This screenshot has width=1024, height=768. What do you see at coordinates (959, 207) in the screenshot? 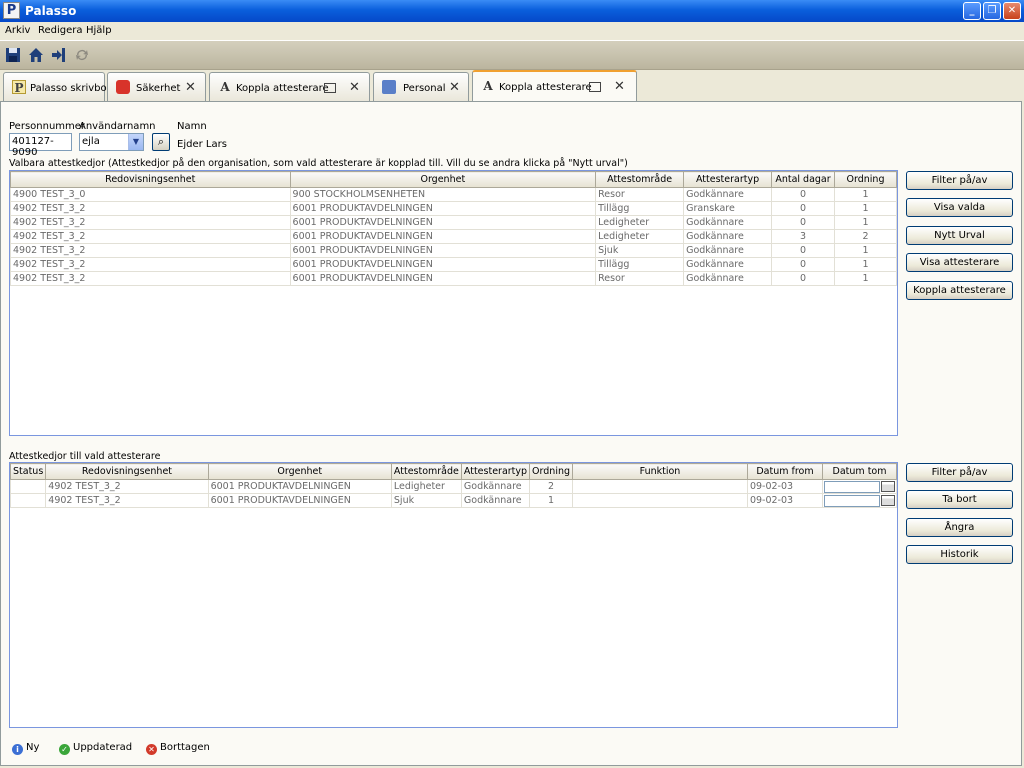
I see `visa-valda-button: Visa valda` at bounding box center [959, 207].